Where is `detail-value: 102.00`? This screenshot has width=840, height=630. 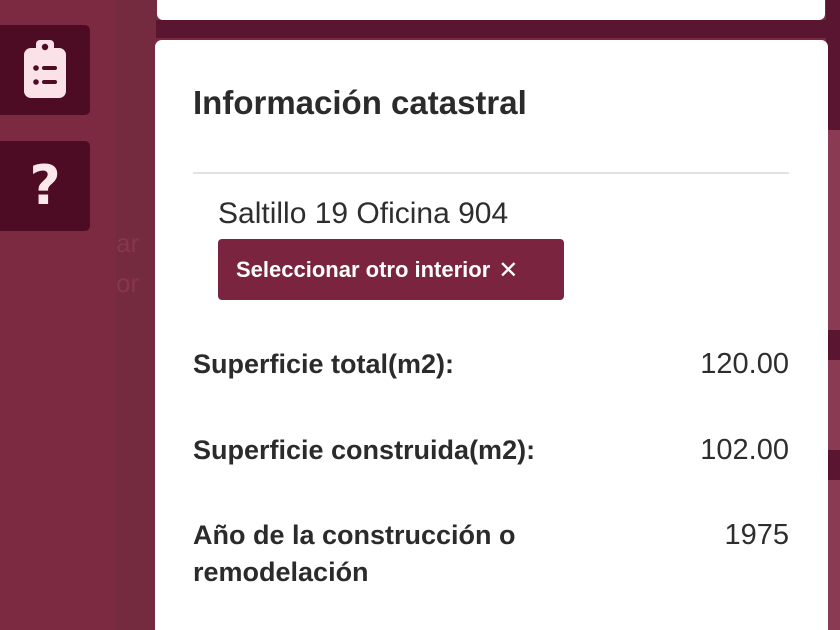 detail-value: 102.00 is located at coordinates (744, 450).